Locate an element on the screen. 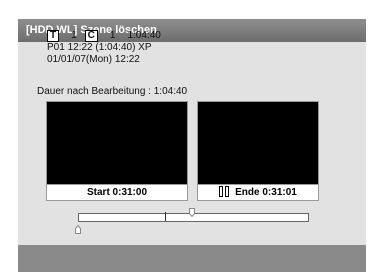  end-preview-screen is located at coordinates (258, 143).